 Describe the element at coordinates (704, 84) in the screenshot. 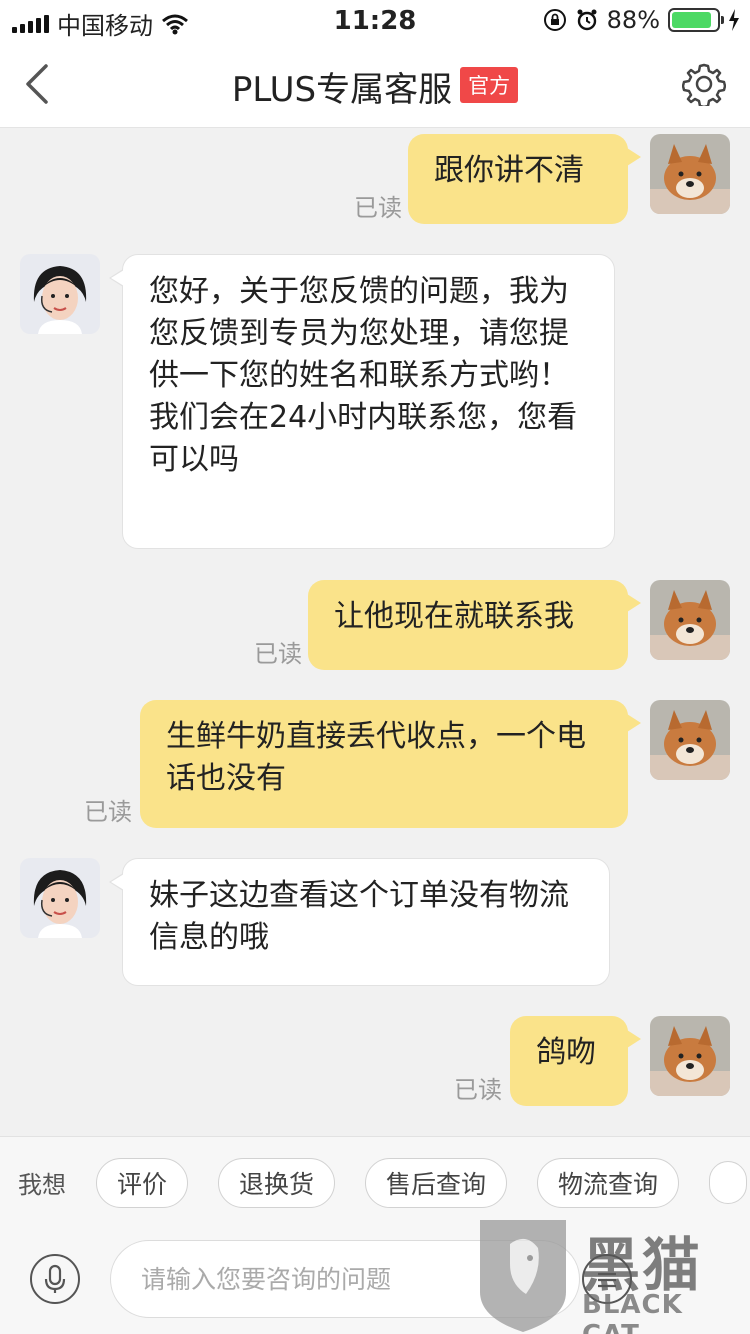

I see `gear-icon` at that location.